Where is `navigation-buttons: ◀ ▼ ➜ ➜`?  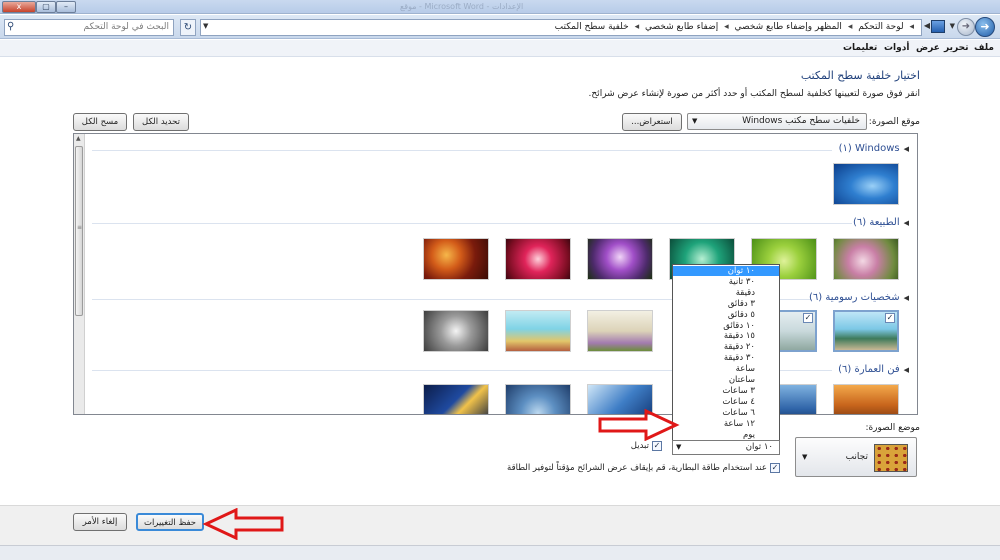 navigation-buttons: ◀ ▼ ➜ ➜ is located at coordinates (960, 27).